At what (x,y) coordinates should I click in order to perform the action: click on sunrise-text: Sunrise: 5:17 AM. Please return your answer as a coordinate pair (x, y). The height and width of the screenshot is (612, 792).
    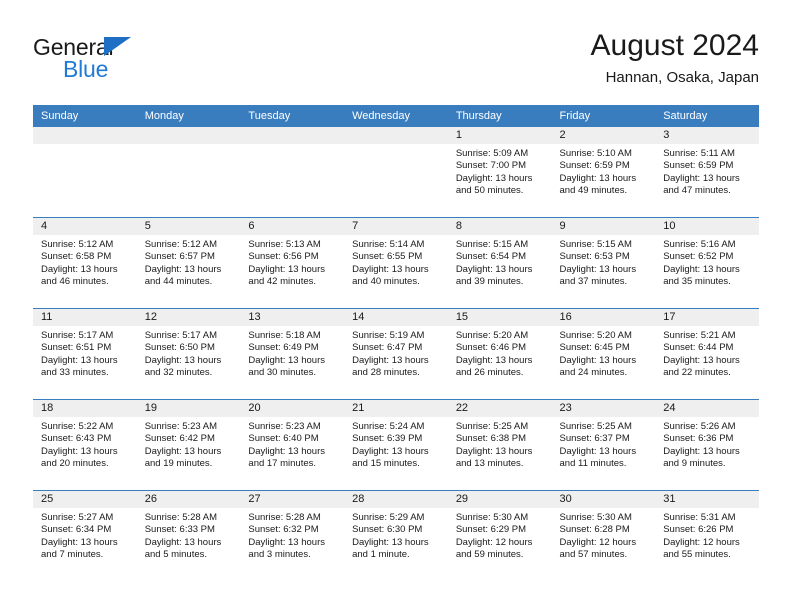
    Looking at the image, I should click on (77, 335).